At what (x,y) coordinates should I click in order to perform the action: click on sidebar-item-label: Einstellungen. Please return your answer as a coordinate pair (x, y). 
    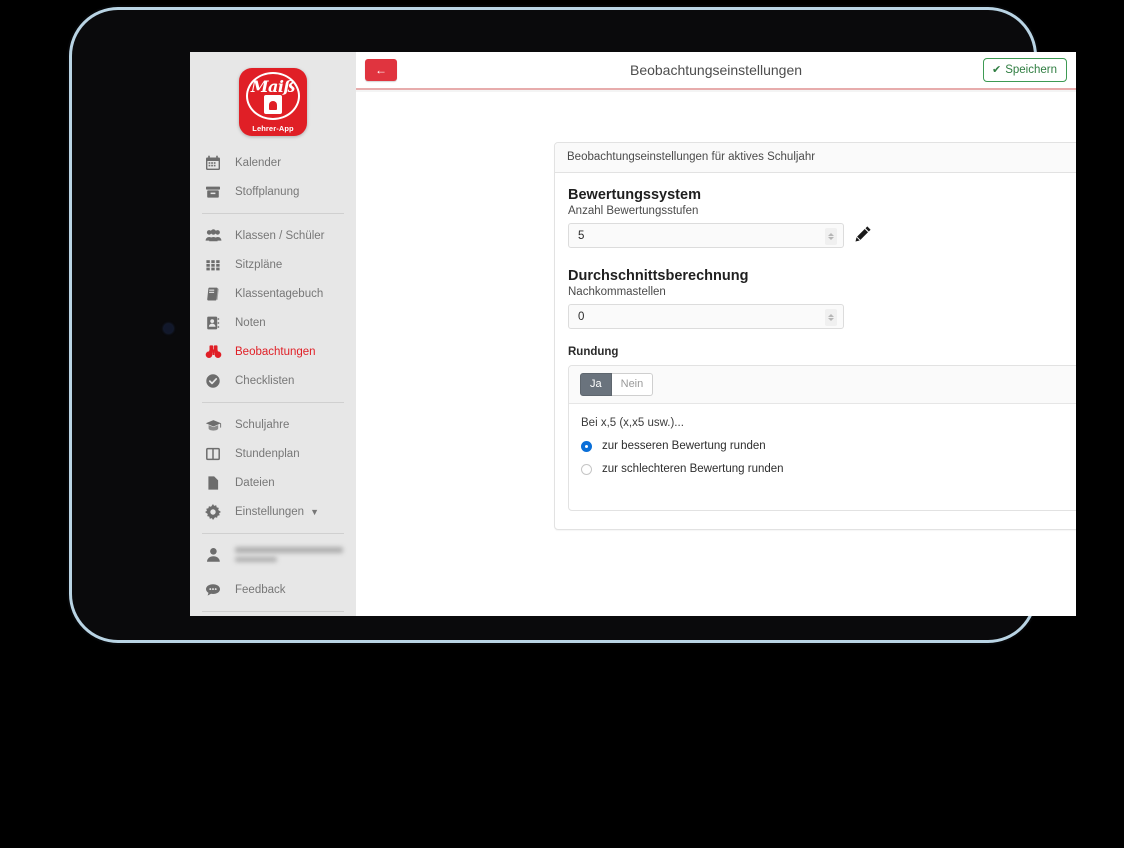
    Looking at the image, I should click on (270, 511).